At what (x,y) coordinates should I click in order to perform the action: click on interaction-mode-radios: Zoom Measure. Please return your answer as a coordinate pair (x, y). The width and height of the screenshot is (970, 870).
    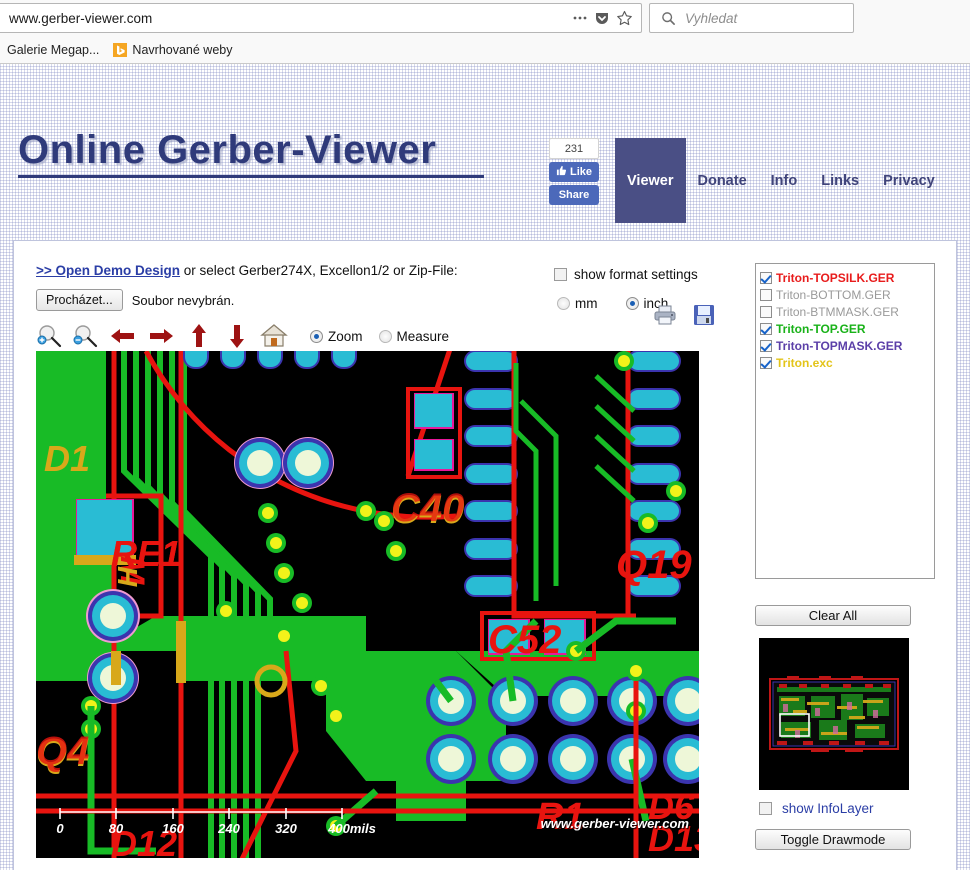
    Looking at the image, I should click on (379, 336).